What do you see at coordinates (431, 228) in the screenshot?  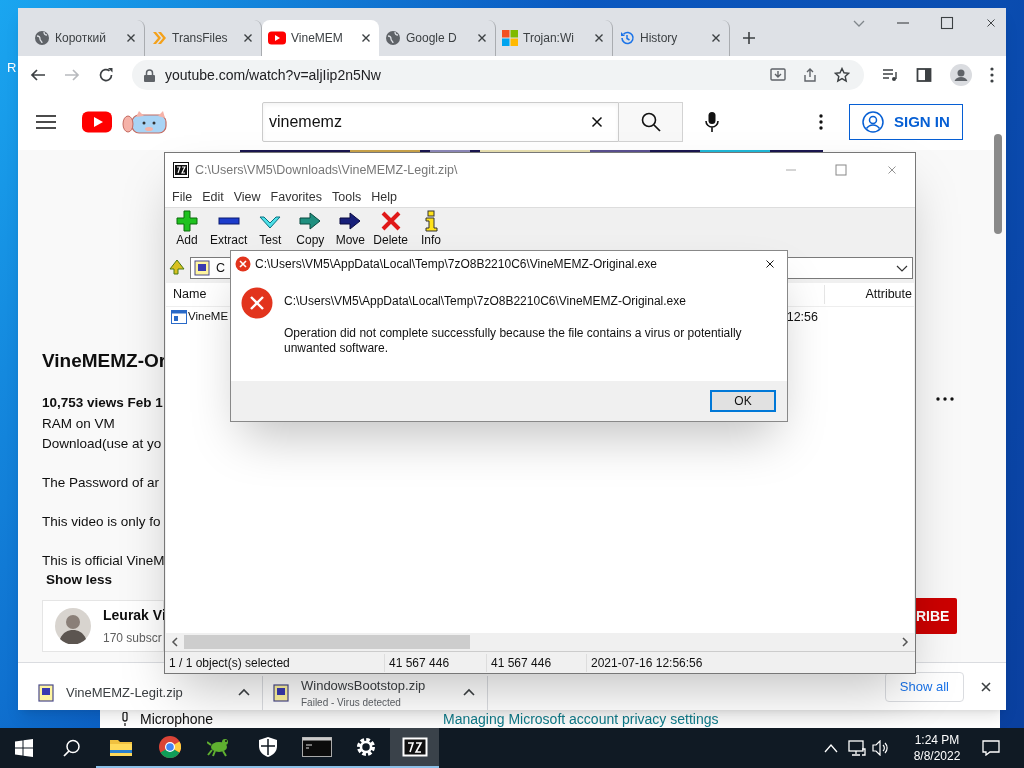 I see `toolbar-button: Info` at bounding box center [431, 228].